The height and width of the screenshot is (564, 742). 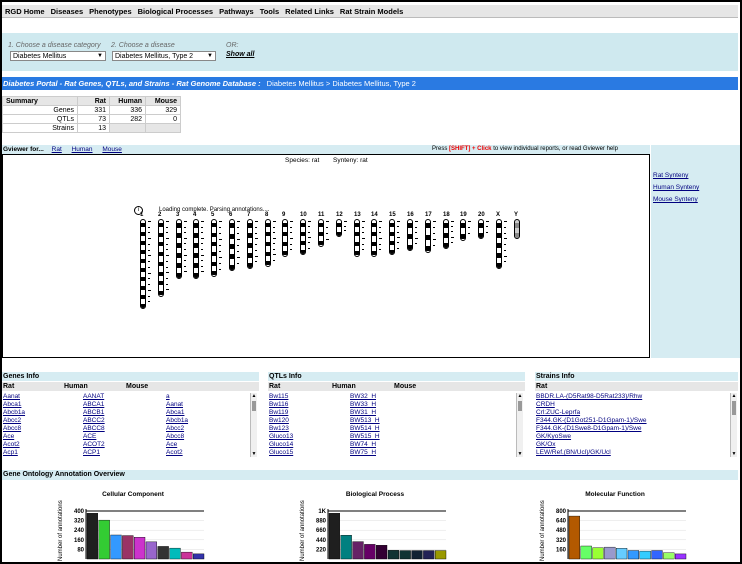 I want to click on human-link: BW74_H, so click(x=363, y=445).